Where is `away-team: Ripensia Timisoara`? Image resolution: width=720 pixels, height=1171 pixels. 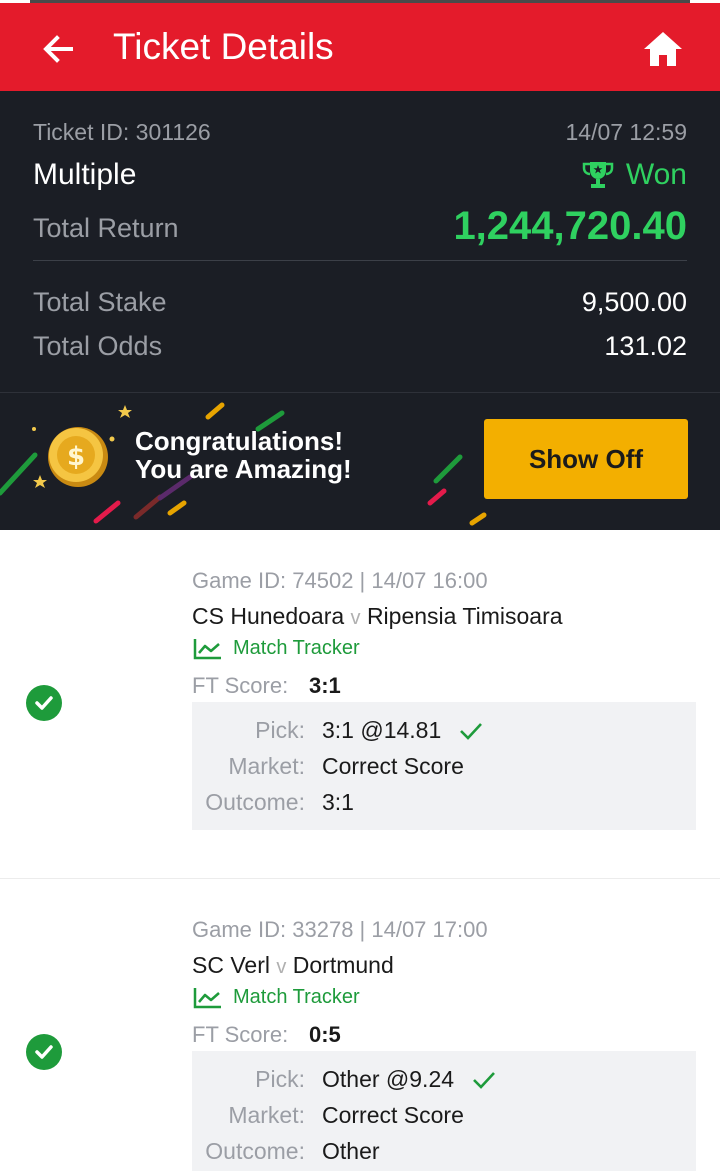 away-team: Ripensia Timisoara is located at coordinates (464, 616).